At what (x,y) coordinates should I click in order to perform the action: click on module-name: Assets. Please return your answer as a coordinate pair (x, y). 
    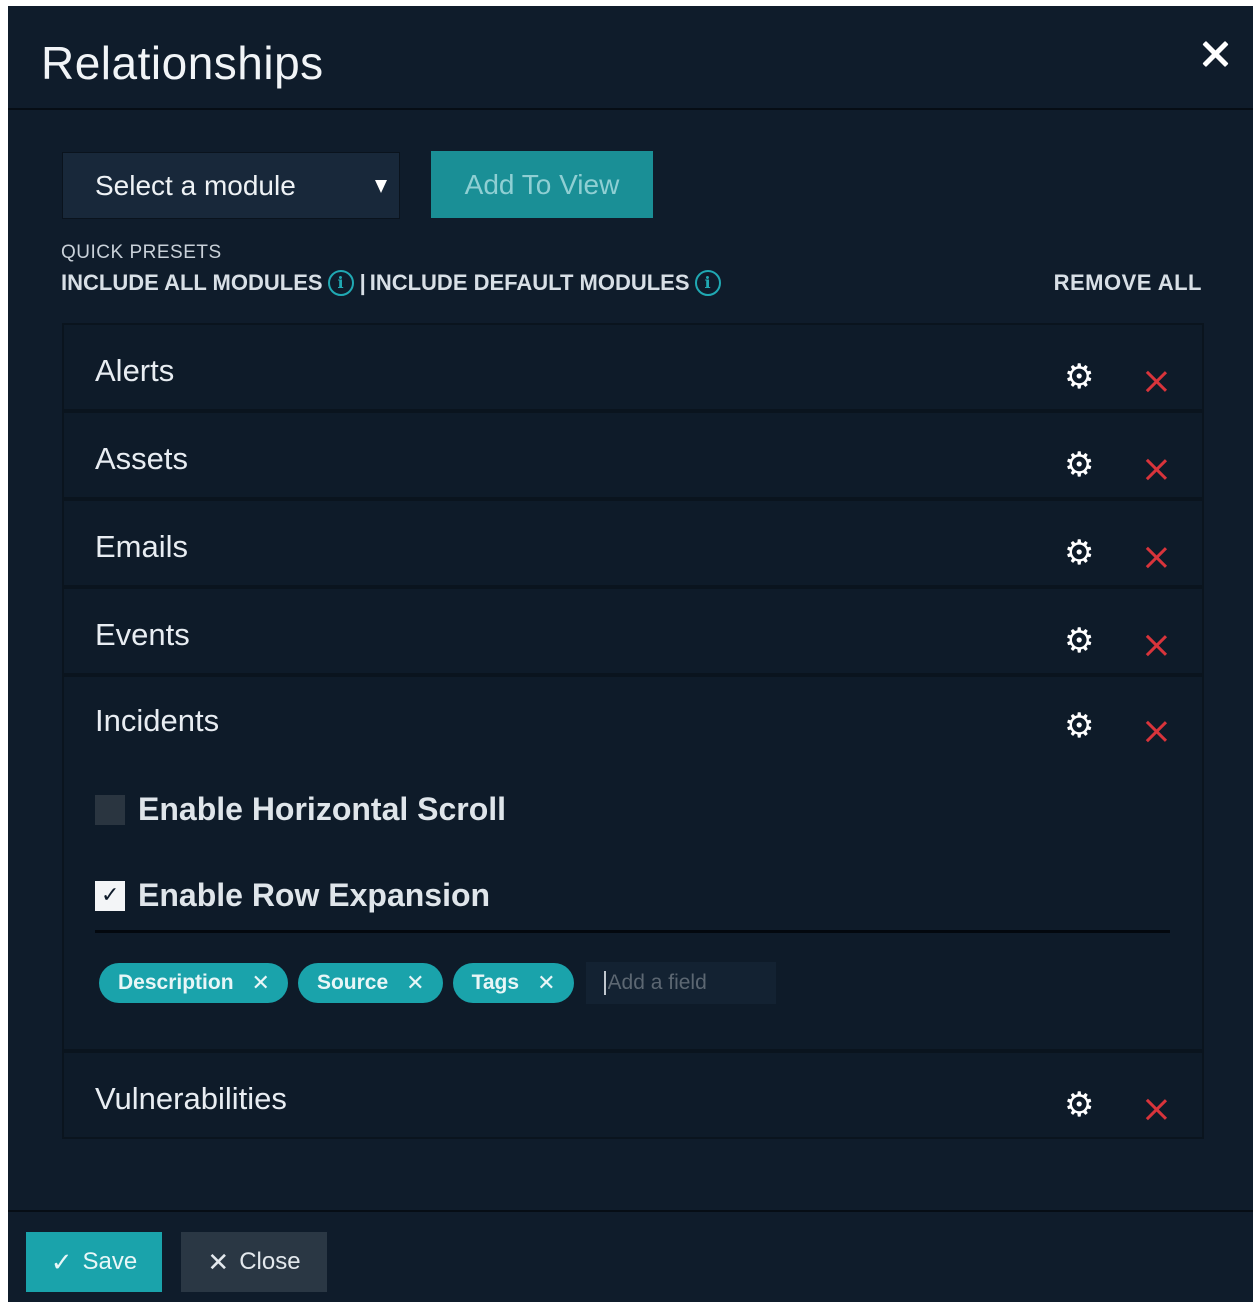
    Looking at the image, I should click on (142, 458).